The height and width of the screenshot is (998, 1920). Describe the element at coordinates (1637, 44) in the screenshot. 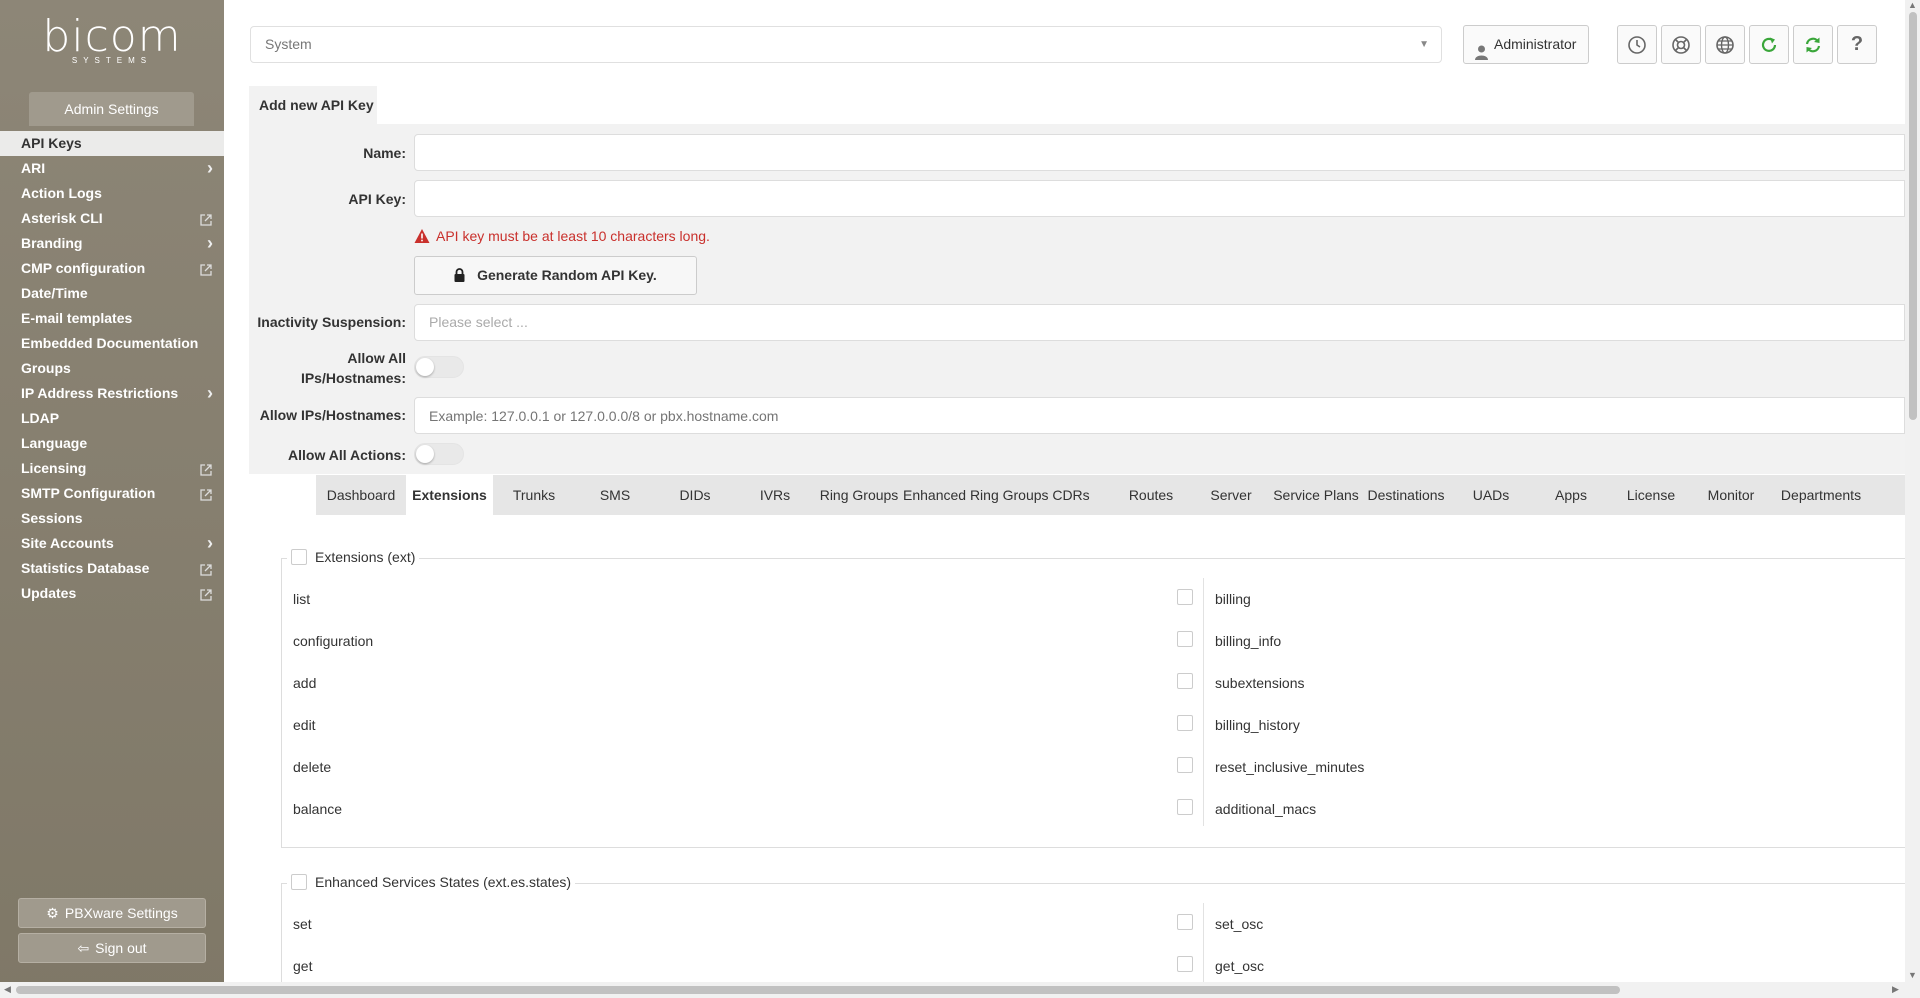

I see `clock-button` at that location.